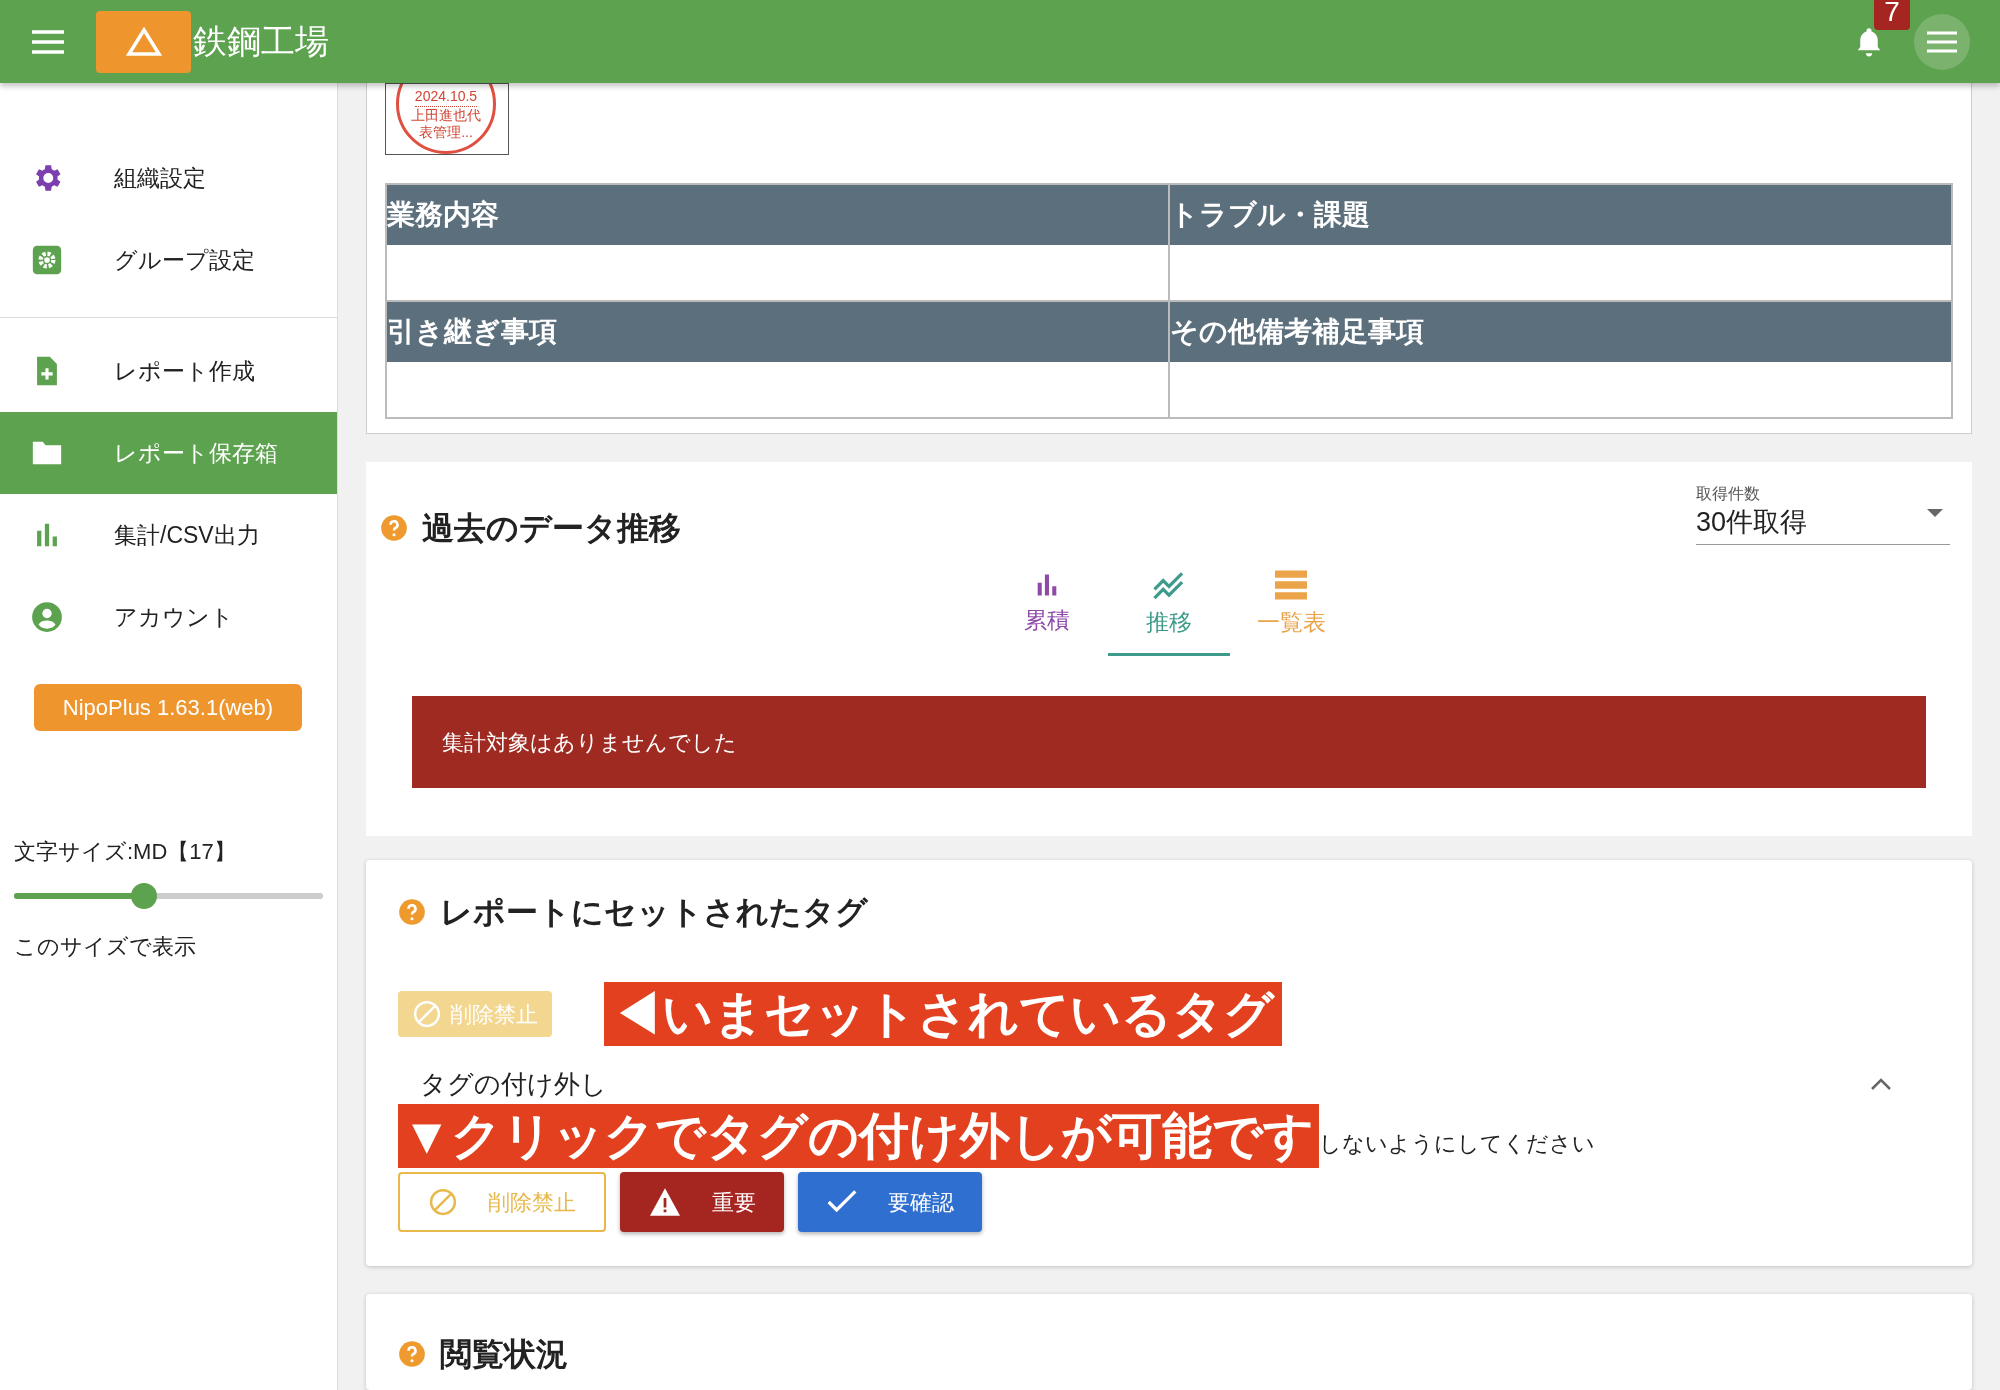  What do you see at coordinates (1728, 494) in the screenshot?
I see `select-label: 取得件数` at bounding box center [1728, 494].